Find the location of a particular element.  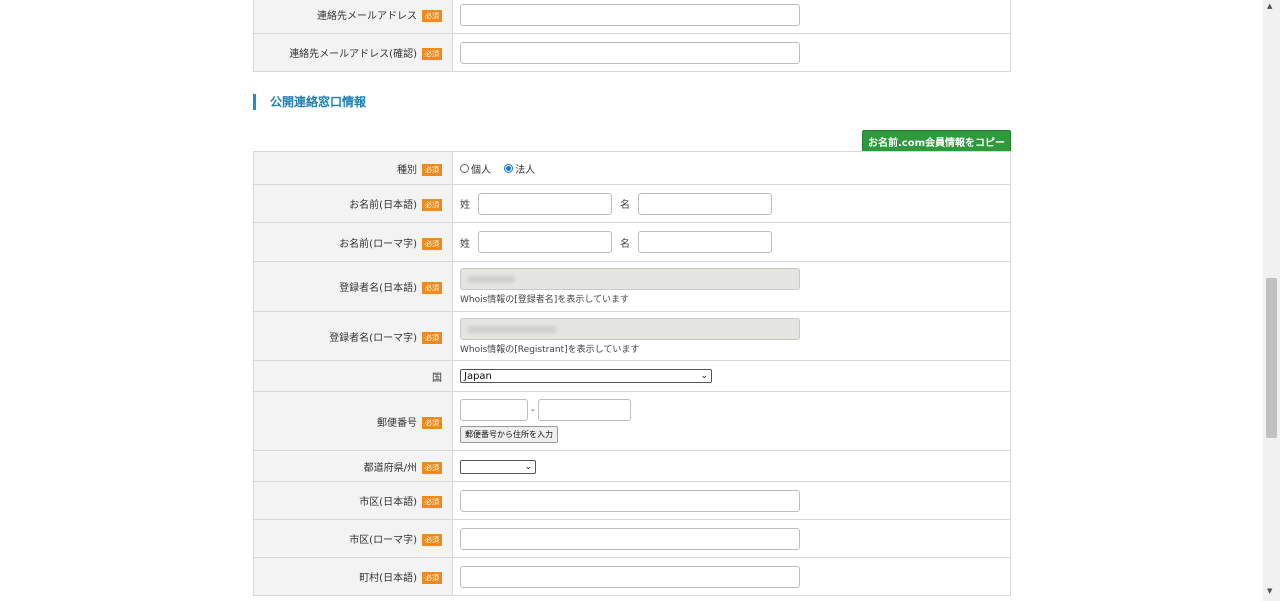

city-en-input is located at coordinates (630, 538).